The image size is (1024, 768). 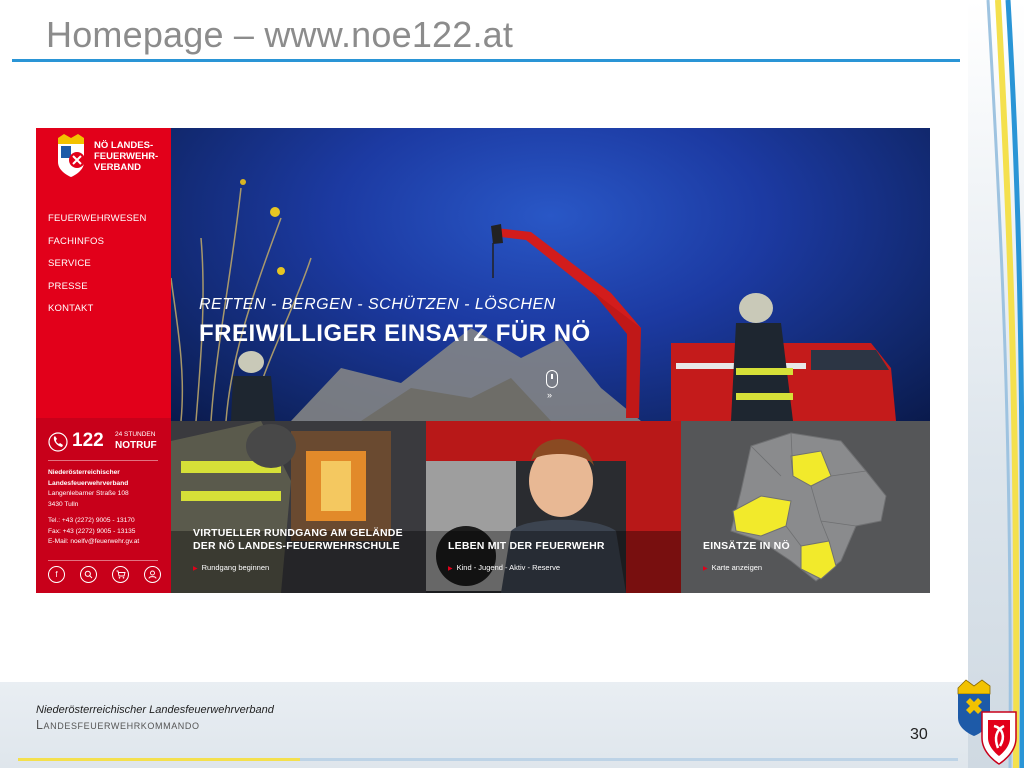 What do you see at coordinates (746, 546) in the screenshot?
I see `tile-3-title: EINSÄTZE IN NÖ` at bounding box center [746, 546].